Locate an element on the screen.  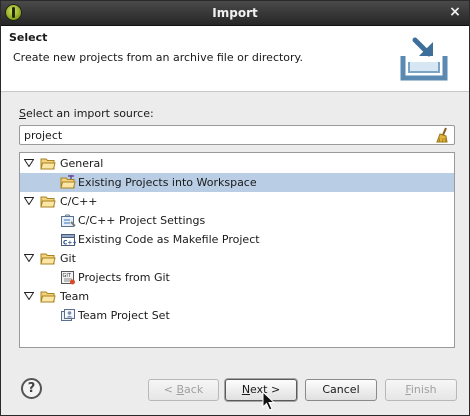
filter-field is located at coordinates (237, 135).